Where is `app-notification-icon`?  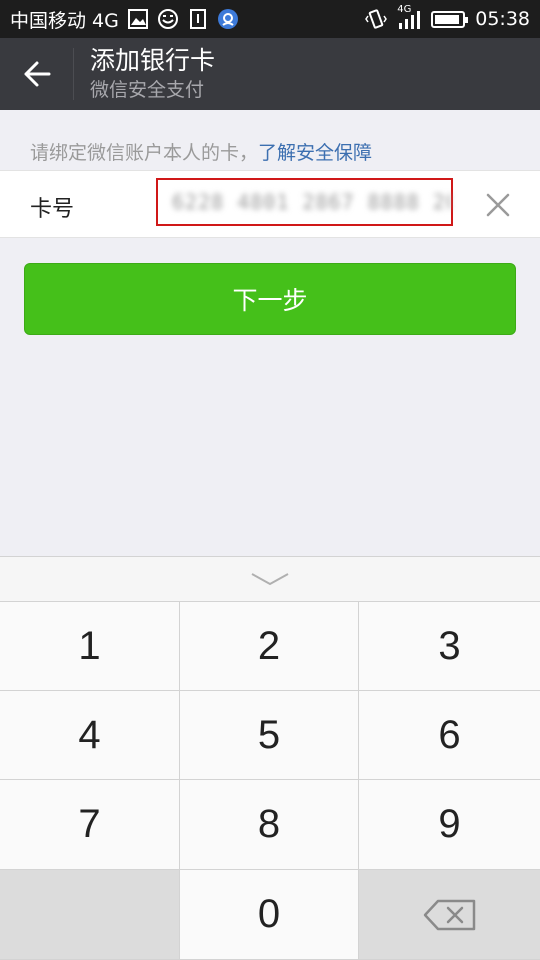
app-notification-icon is located at coordinates (227, 19).